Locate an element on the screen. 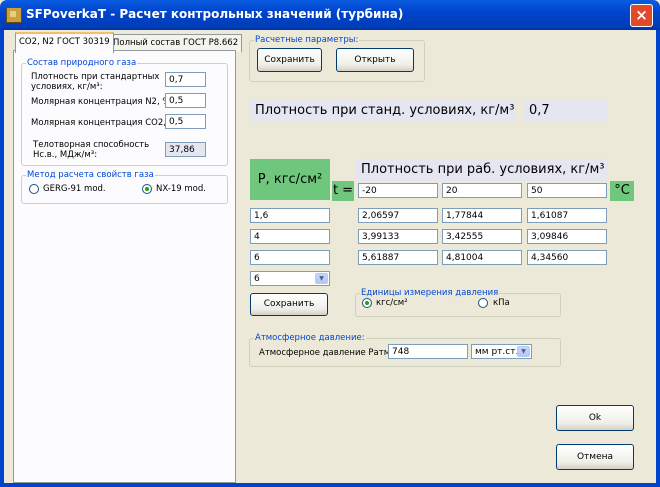 Image resolution: width=660 pixels, height=487 pixels. celsius-label: °C is located at coordinates (622, 191).